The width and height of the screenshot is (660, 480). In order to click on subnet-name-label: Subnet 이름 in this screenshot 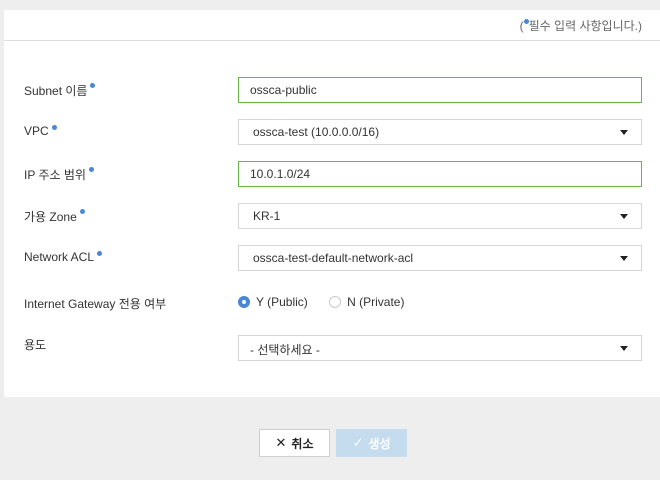, I will do `click(60, 90)`.